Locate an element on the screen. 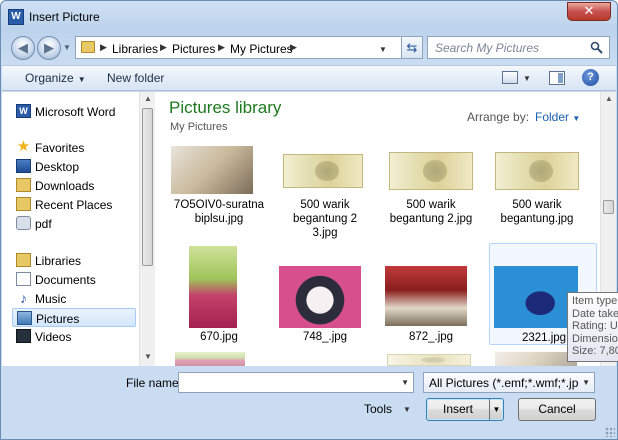  nav-item-label: Videos is located at coordinates (53, 337).